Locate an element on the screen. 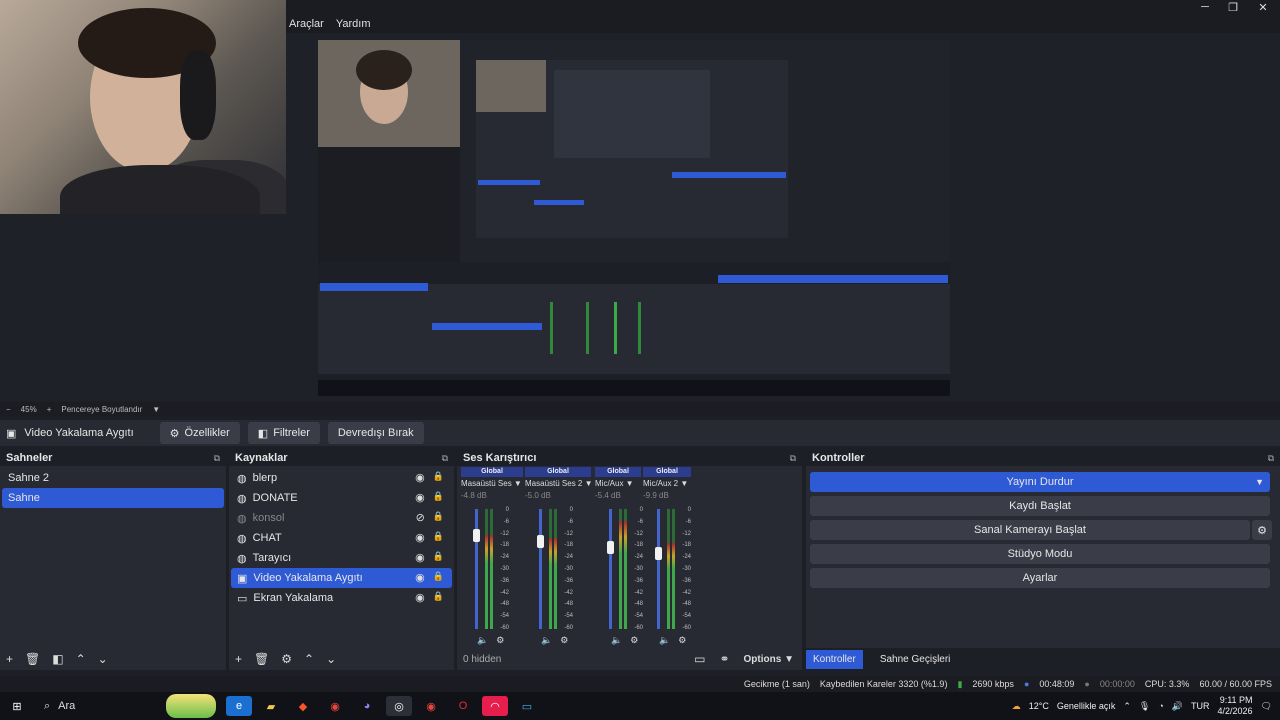 The width and height of the screenshot is (1280, 720). settings-button: Ayarlar is located at coordinates (1040, 578).